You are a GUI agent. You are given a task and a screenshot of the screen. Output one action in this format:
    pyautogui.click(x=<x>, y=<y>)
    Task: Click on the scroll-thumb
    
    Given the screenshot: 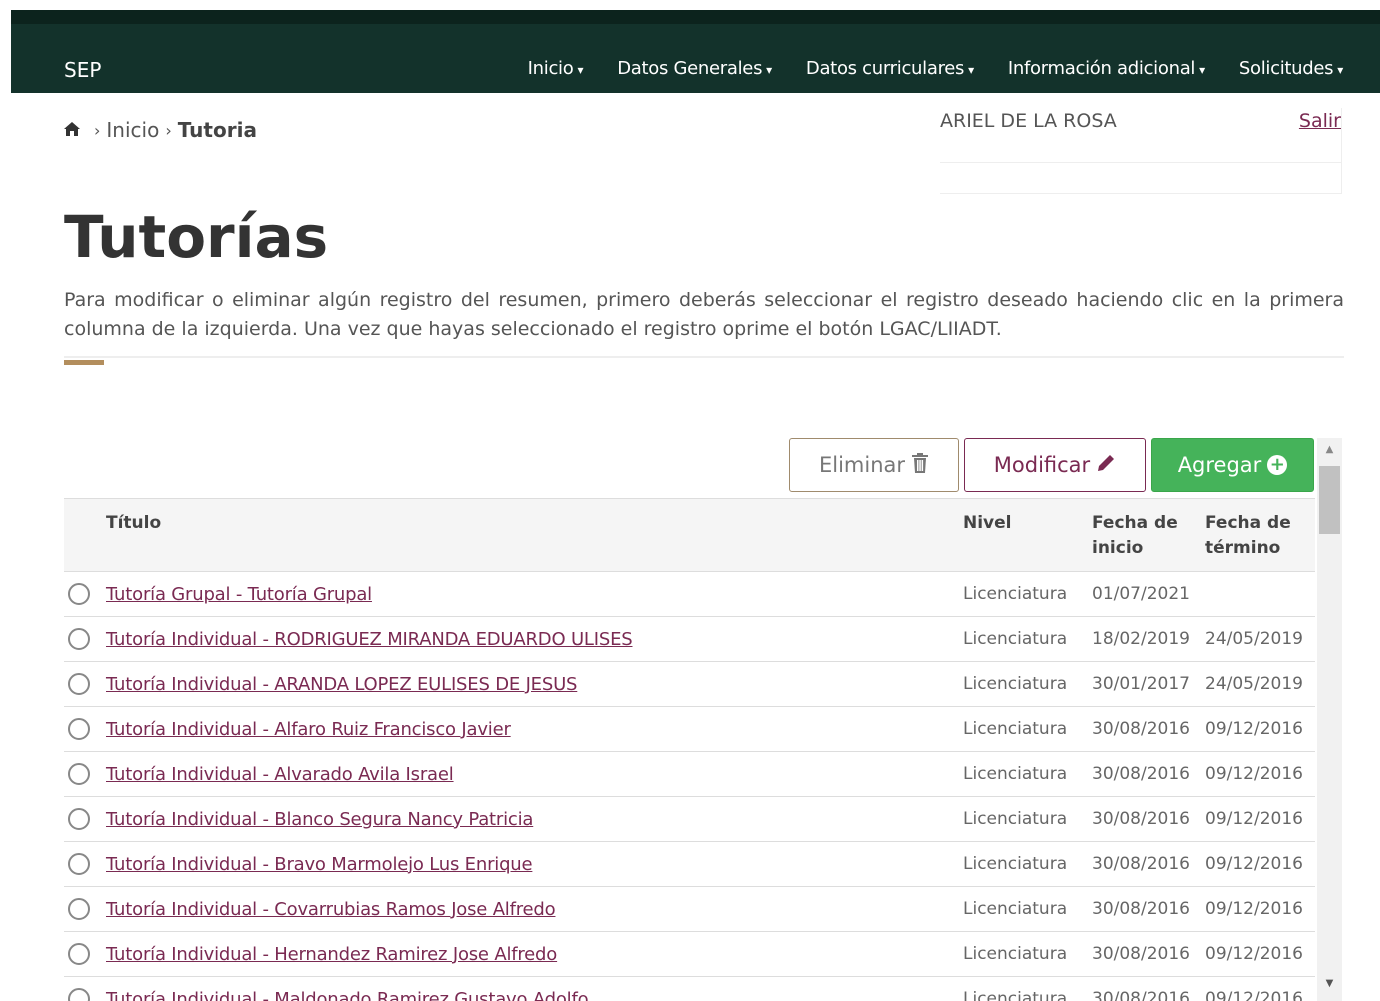 What is the action you would take?
    pyautogui.click(x=1329, y=500)
    